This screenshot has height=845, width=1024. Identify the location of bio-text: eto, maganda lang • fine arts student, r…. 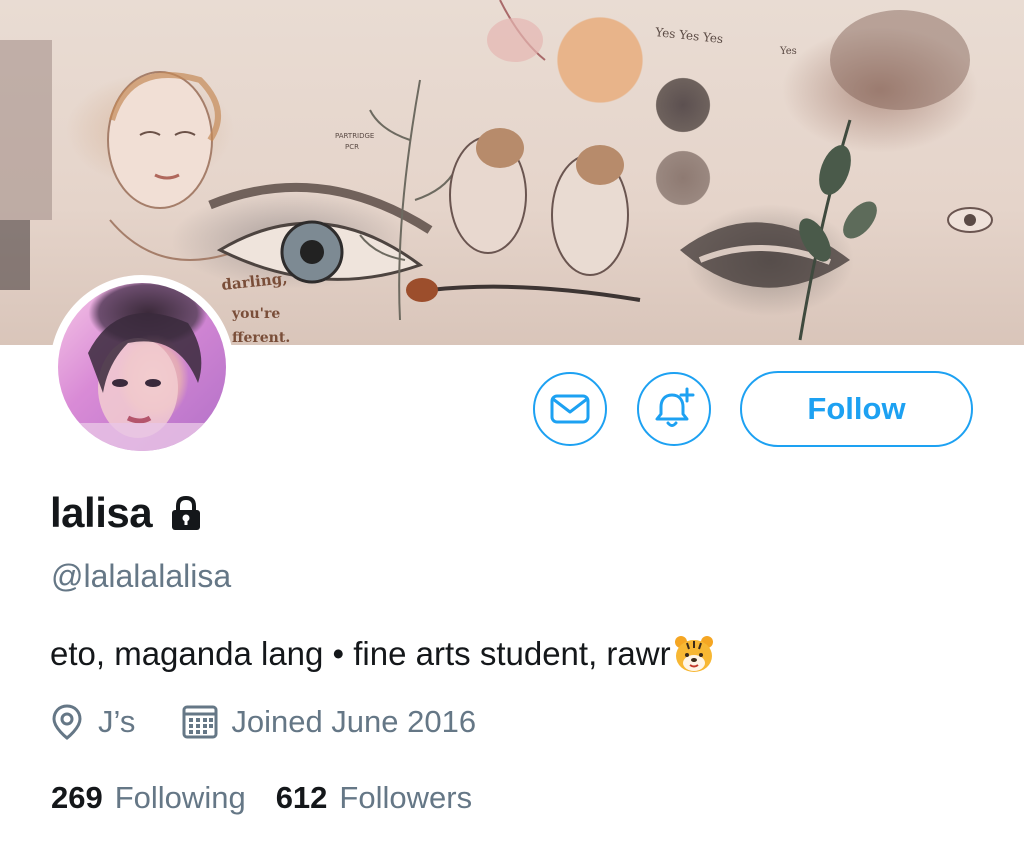
(360, 653).